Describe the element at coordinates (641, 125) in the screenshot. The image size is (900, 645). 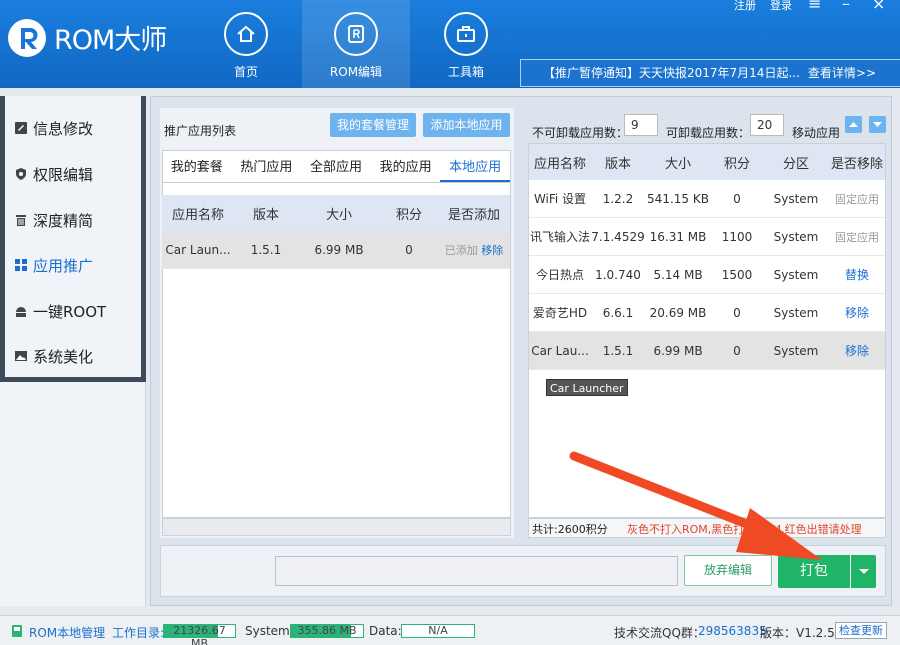
I see `non-uninstall-count-field: 9` at that location.